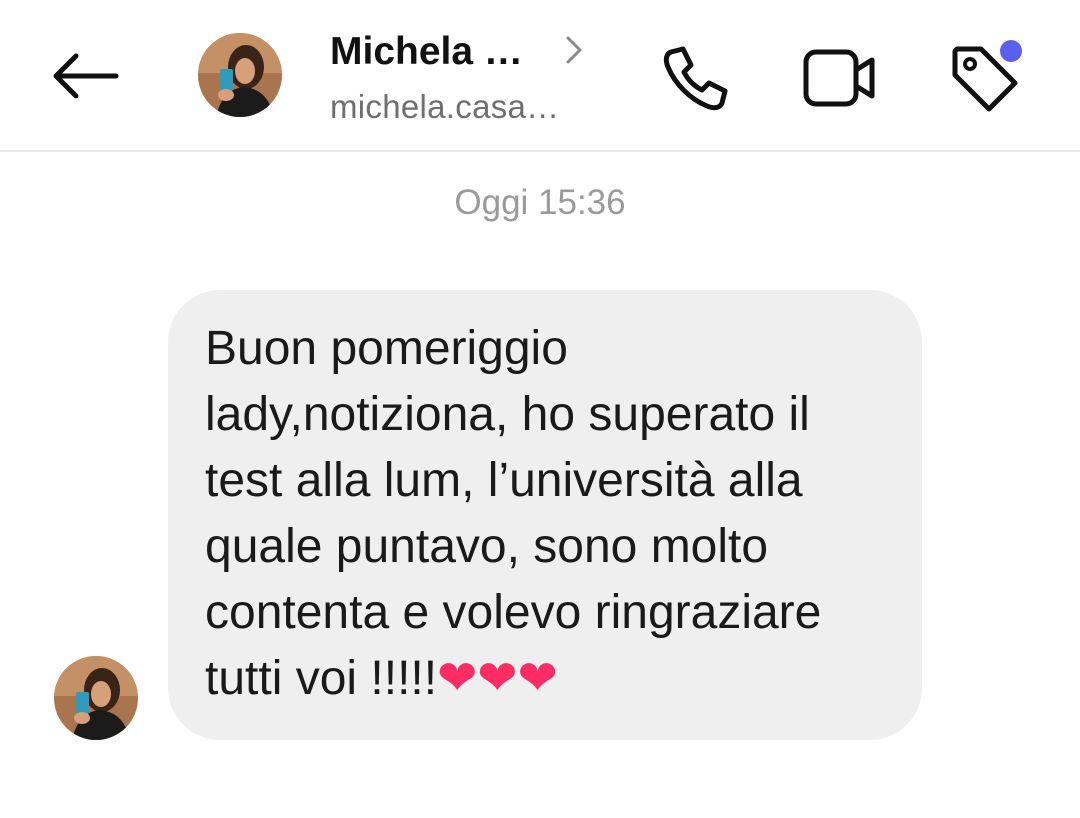 The image size is (1080, 818). Describe the element at coordinates (984, 78) in the screenshot. I see `tag-button` at that location.